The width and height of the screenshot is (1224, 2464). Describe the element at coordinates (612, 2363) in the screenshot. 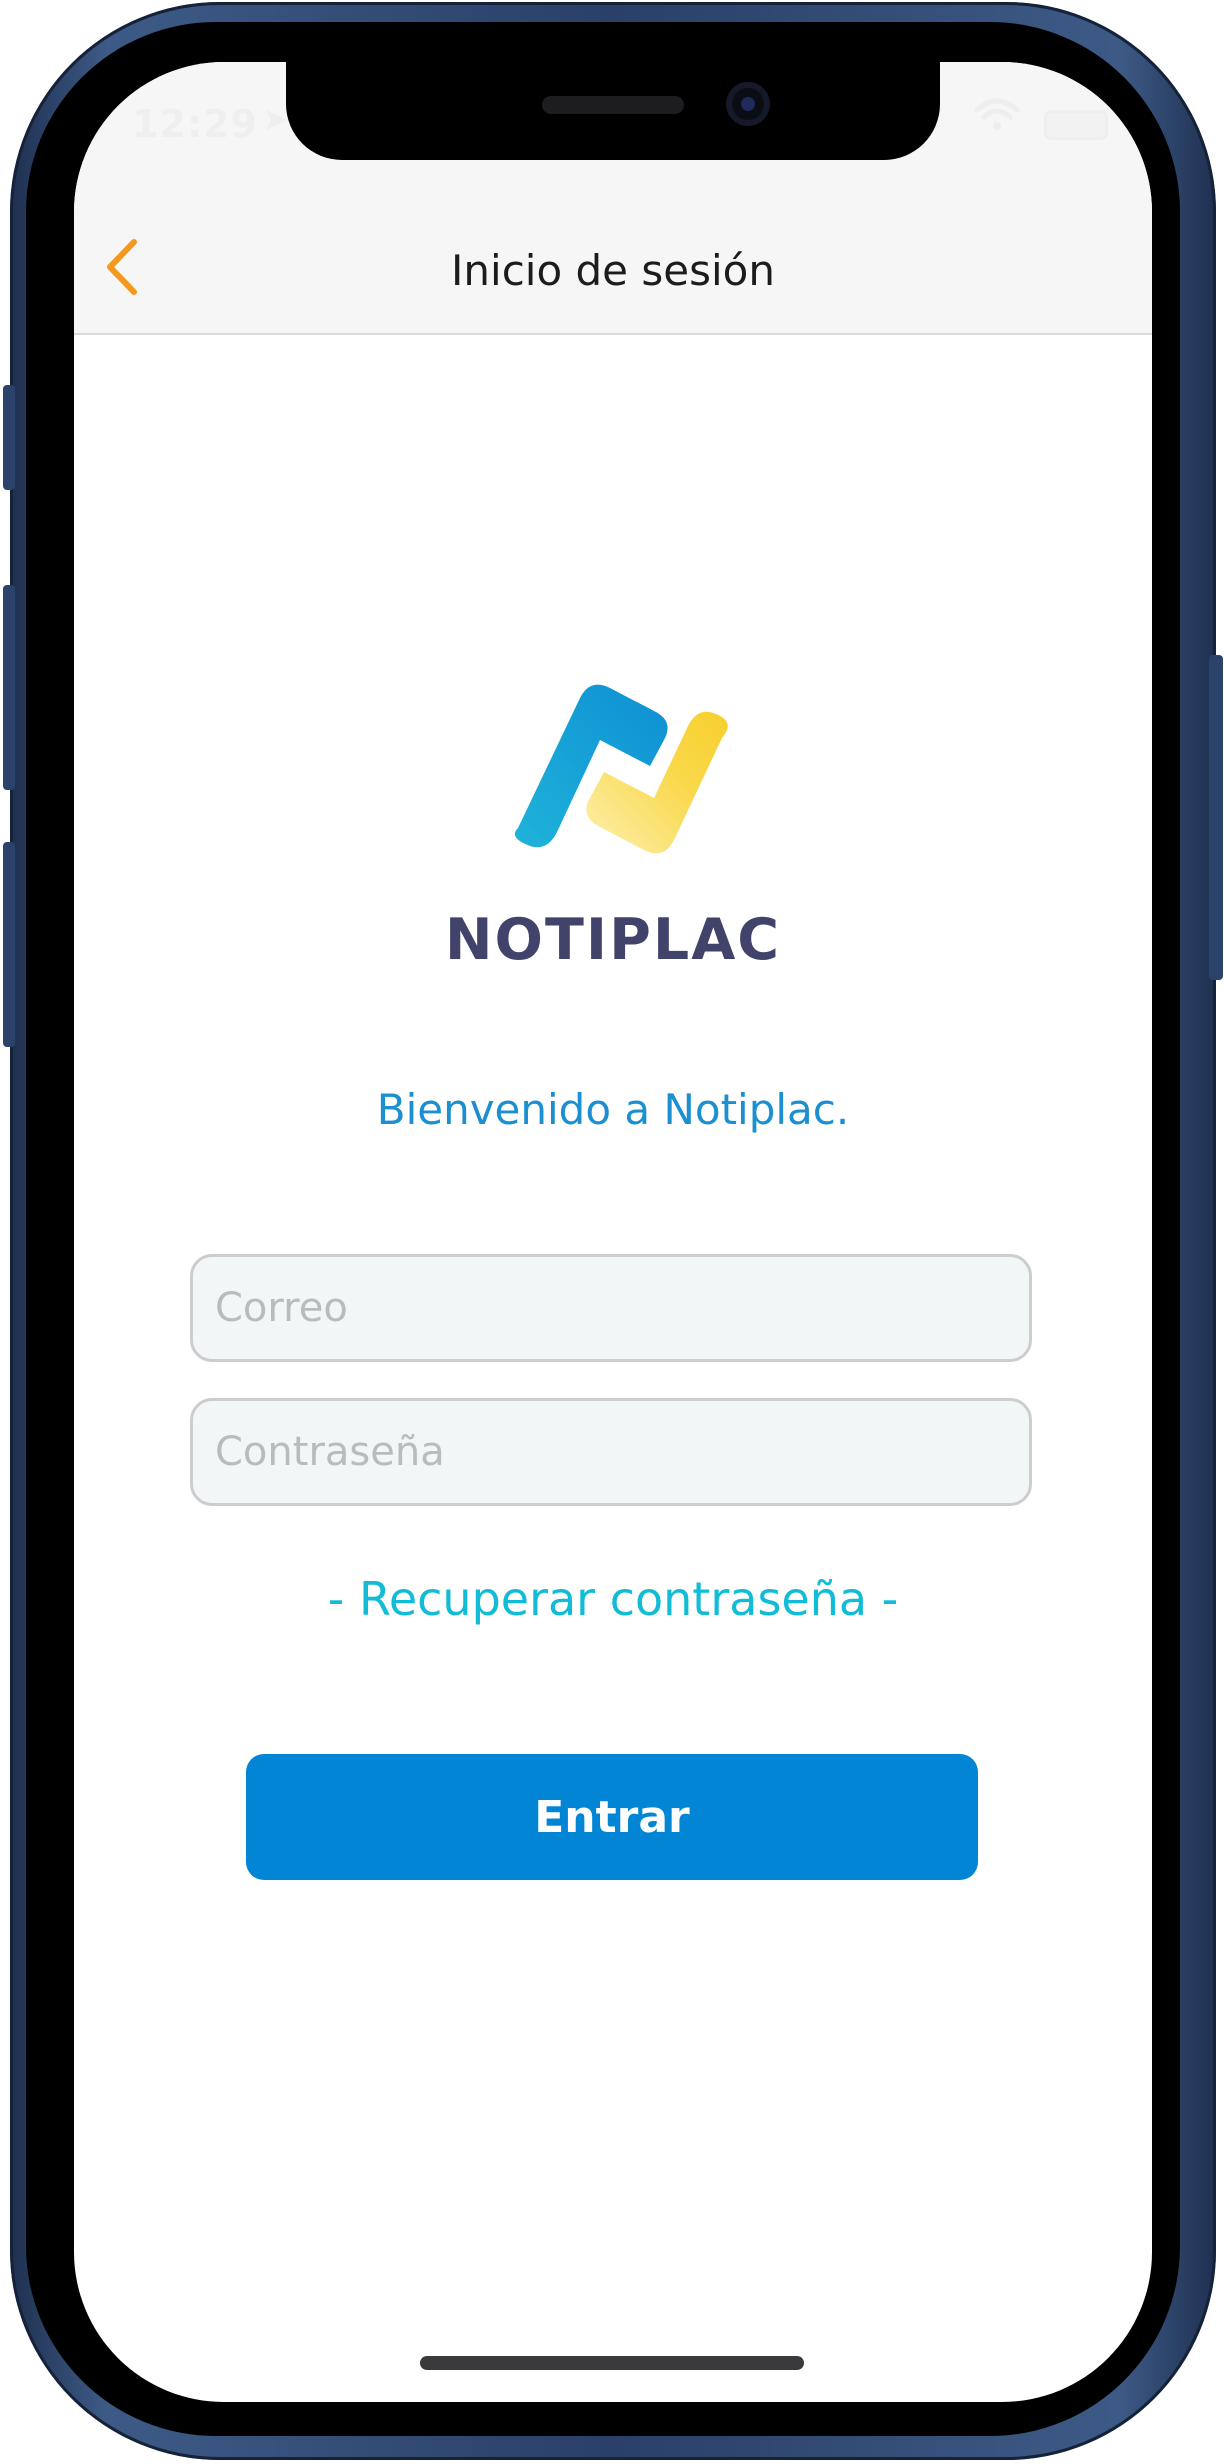

I see `home-indicator` at that location.